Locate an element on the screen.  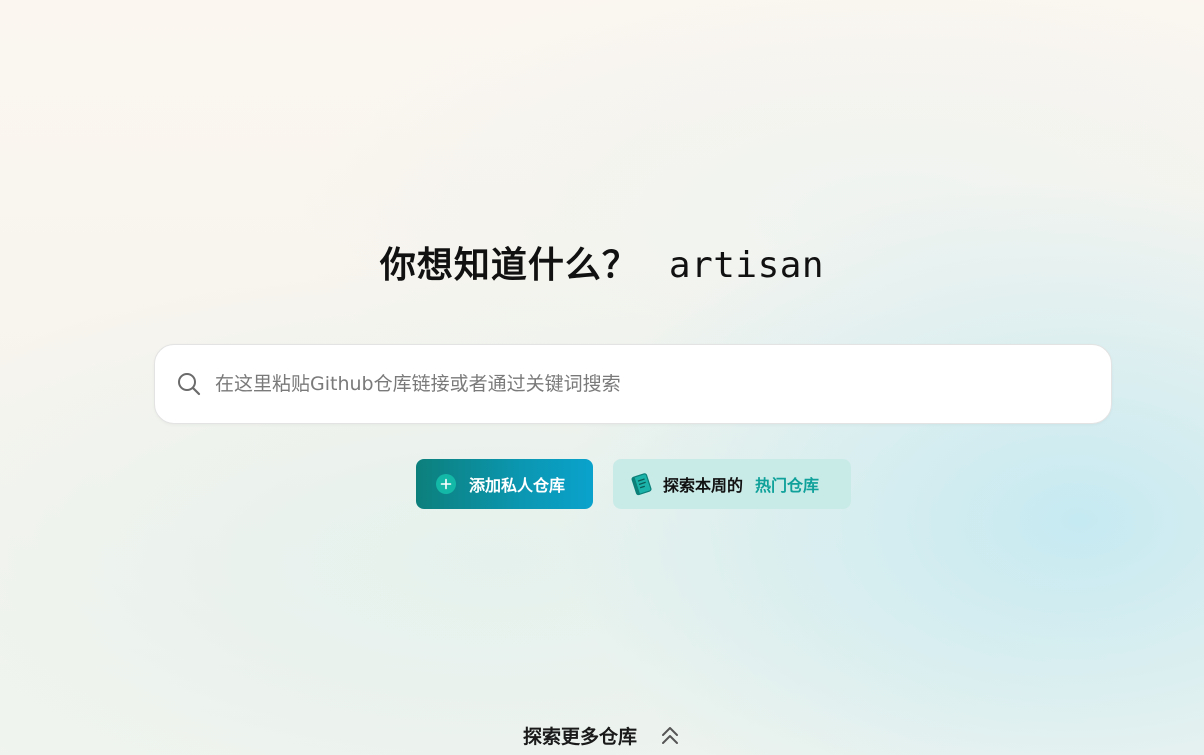
search-input is located at coordinates (645, 384).